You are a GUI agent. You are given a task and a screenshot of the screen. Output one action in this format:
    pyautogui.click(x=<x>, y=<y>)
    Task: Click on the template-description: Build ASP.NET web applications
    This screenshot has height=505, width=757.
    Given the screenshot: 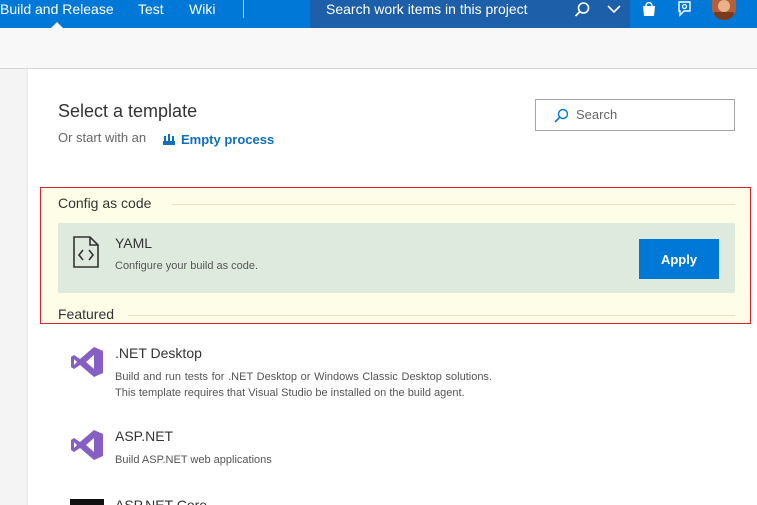 What is the action you would take?
    pyautogui.click(x=193, y=460)
    